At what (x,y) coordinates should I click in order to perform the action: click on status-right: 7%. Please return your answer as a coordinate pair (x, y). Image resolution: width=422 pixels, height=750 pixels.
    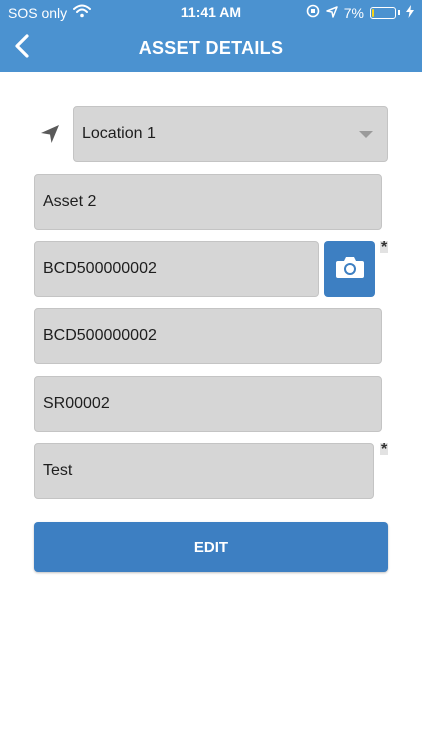
    Looking at the image, I should click on (360, 12).